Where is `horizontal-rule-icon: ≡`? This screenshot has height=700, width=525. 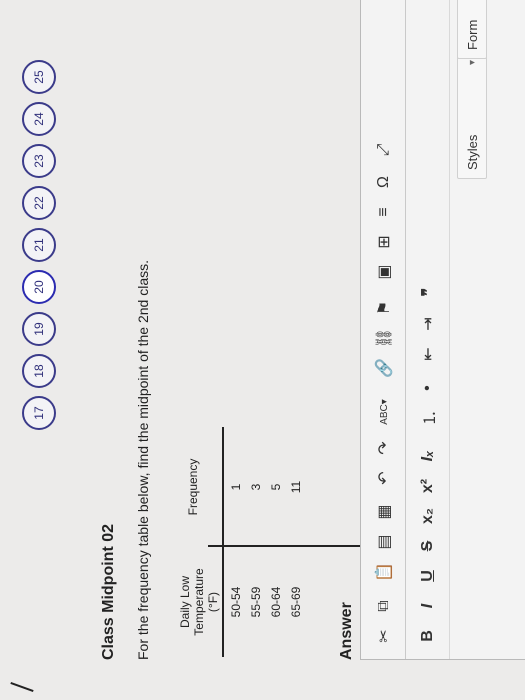
horizontal-rule-icon: ≡ is located at coordinates (384, 212).